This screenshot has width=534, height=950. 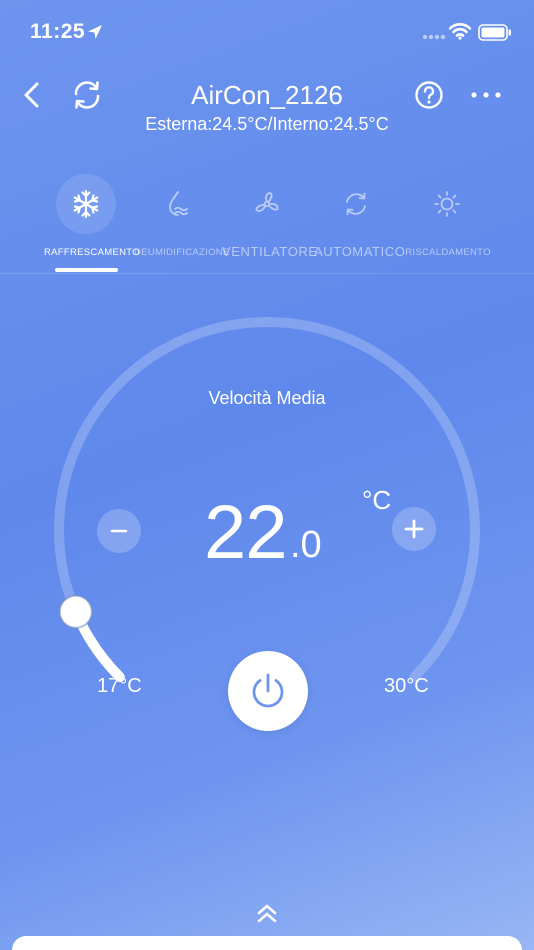 I want to click on mode-auto-button, so click(x=356, y=204).